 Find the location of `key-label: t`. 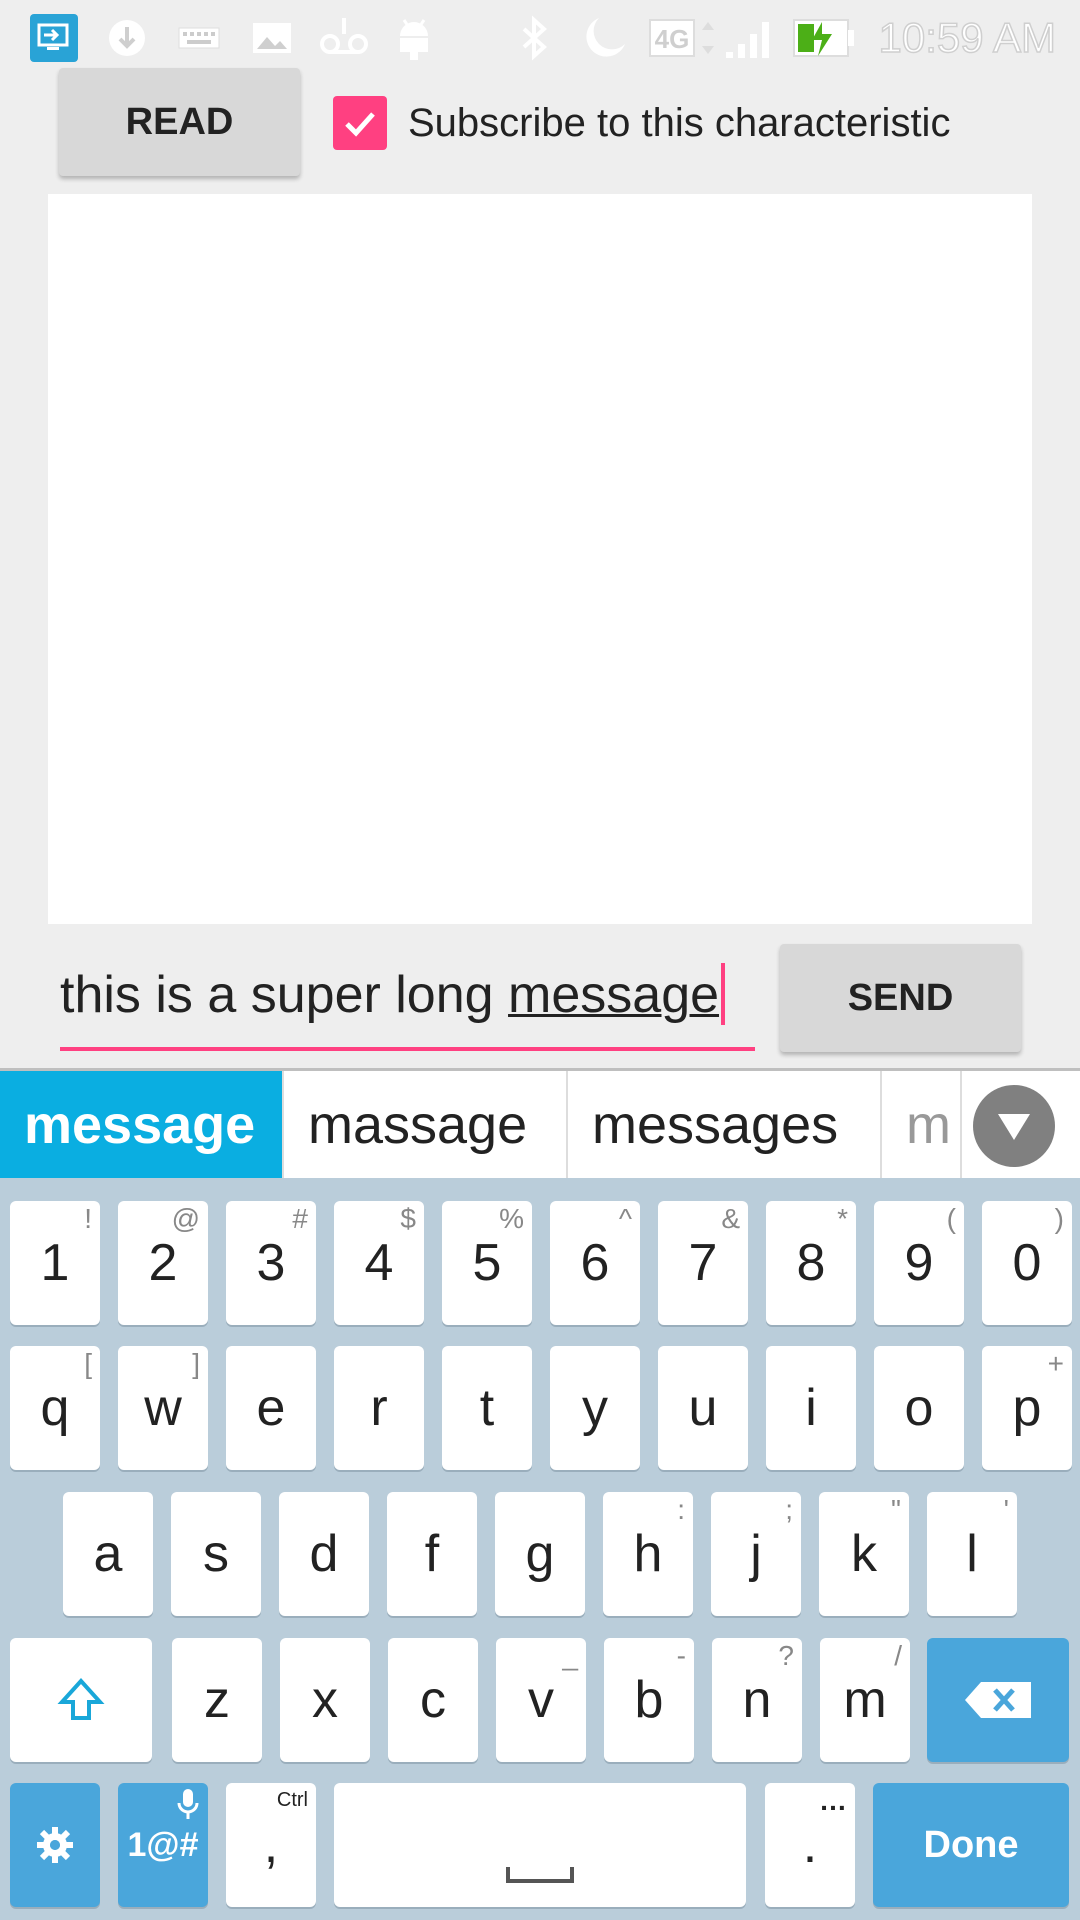

key-label: t is located at coordinates (487, 1408).